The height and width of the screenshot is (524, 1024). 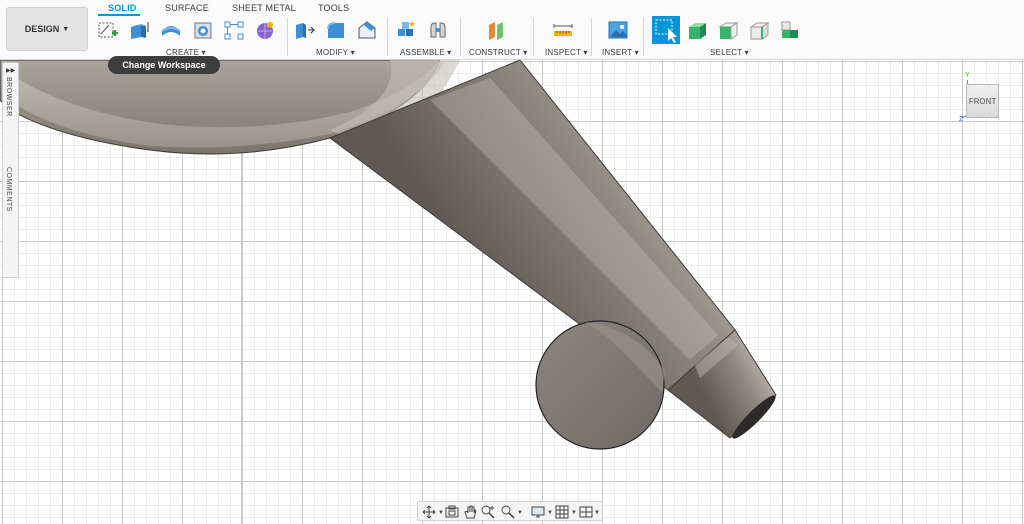 What do you see at coordinates (586, 512) in the screenshot?
I see `viewports-icon` at bounding box center [586, 512].